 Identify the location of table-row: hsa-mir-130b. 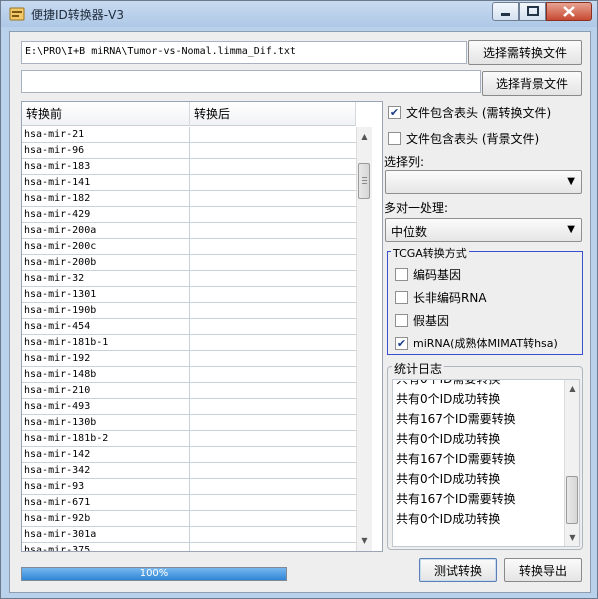
(189, 423).